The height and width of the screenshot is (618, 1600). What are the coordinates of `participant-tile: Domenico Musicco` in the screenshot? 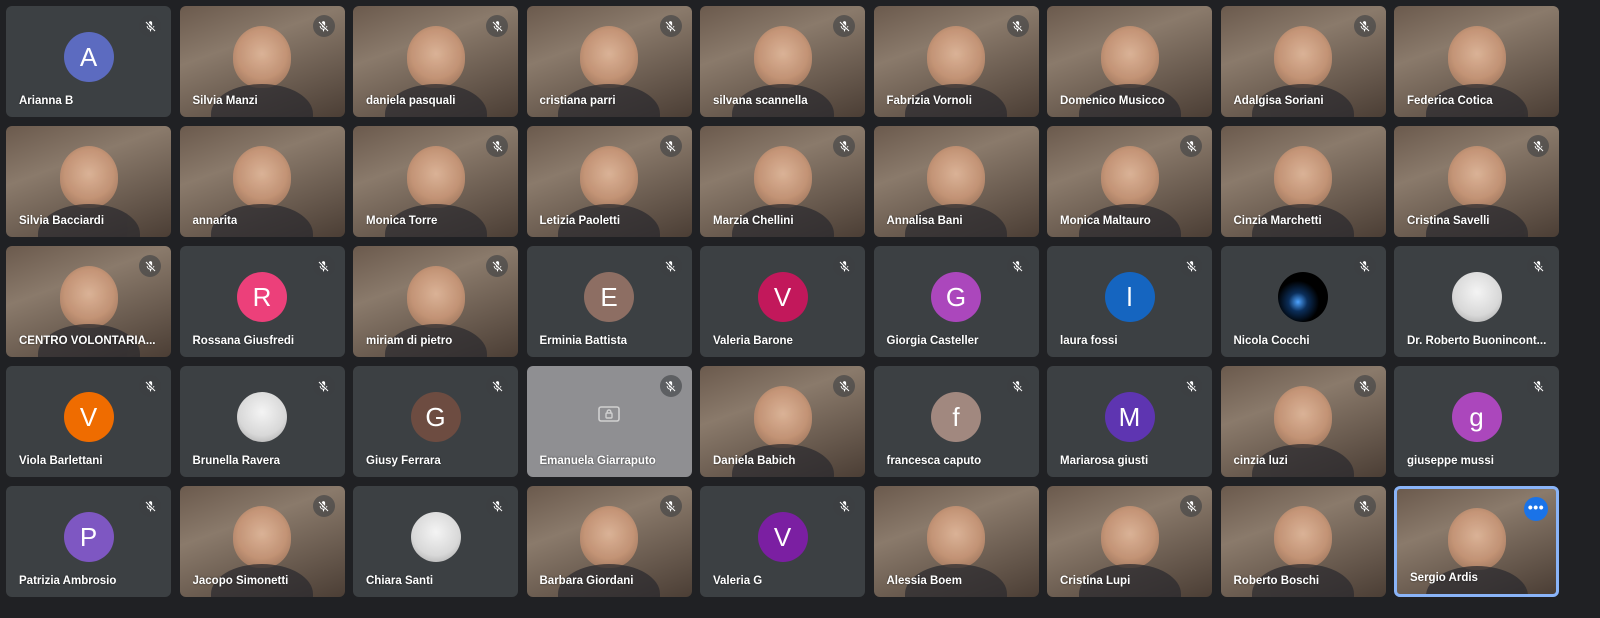 It's located at (1129, 61).